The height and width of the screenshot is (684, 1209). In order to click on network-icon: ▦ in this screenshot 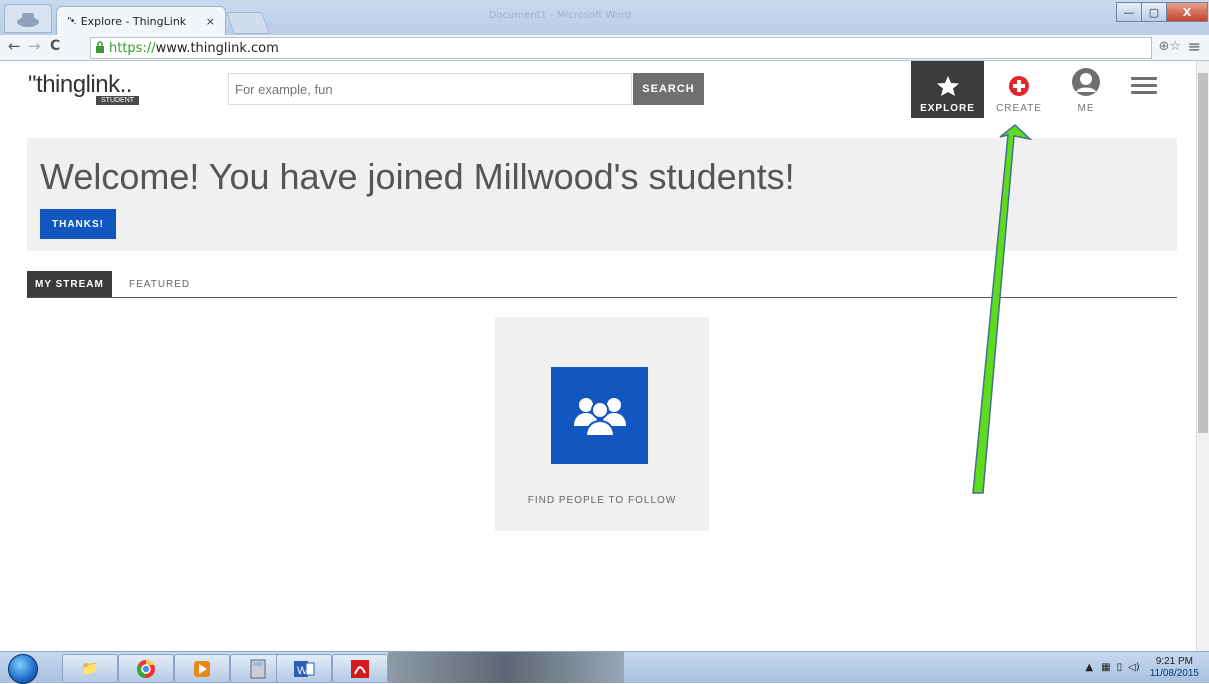, I will do `click(1105, 667)`.